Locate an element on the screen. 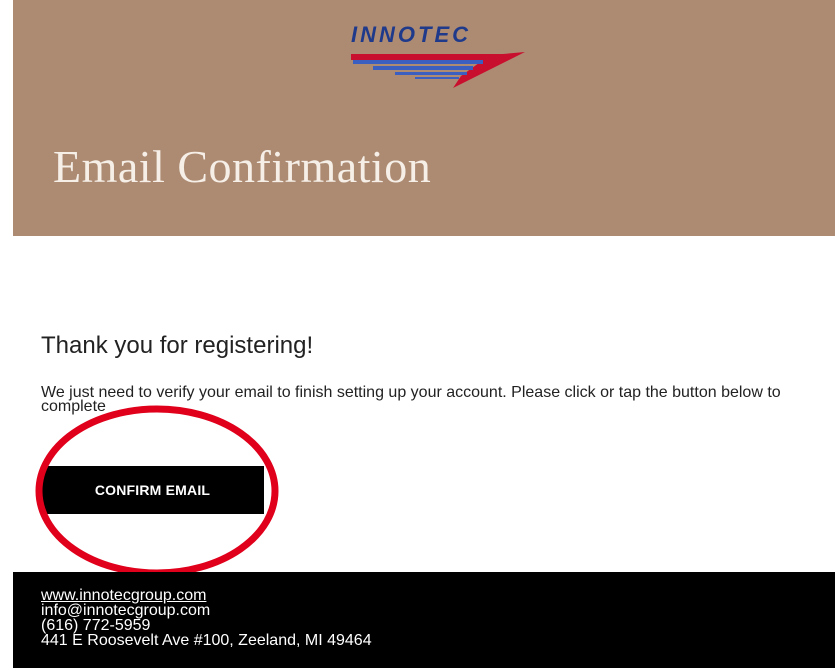 The height and width of the screenshot is (668, 835). footer-phone: (616) 772-5959 is located at coordinates (96, 625).